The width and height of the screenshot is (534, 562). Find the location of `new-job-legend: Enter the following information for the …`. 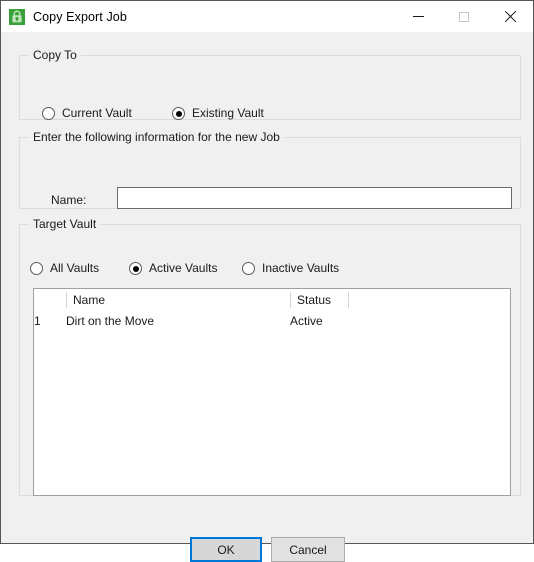

new-job-legend: Enter the following information for the … is located at coordinates (156, 137).